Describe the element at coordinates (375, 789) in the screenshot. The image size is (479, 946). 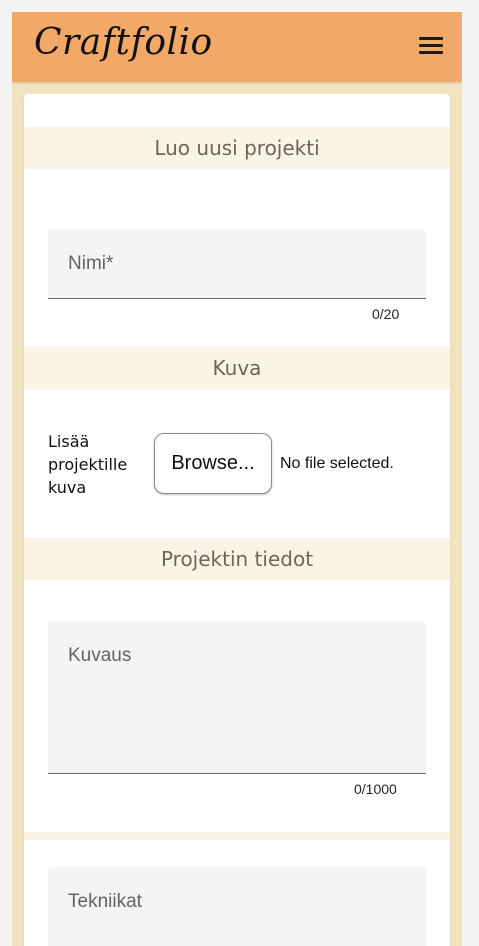
I see `description-char-counter: 0/1000` at that location.